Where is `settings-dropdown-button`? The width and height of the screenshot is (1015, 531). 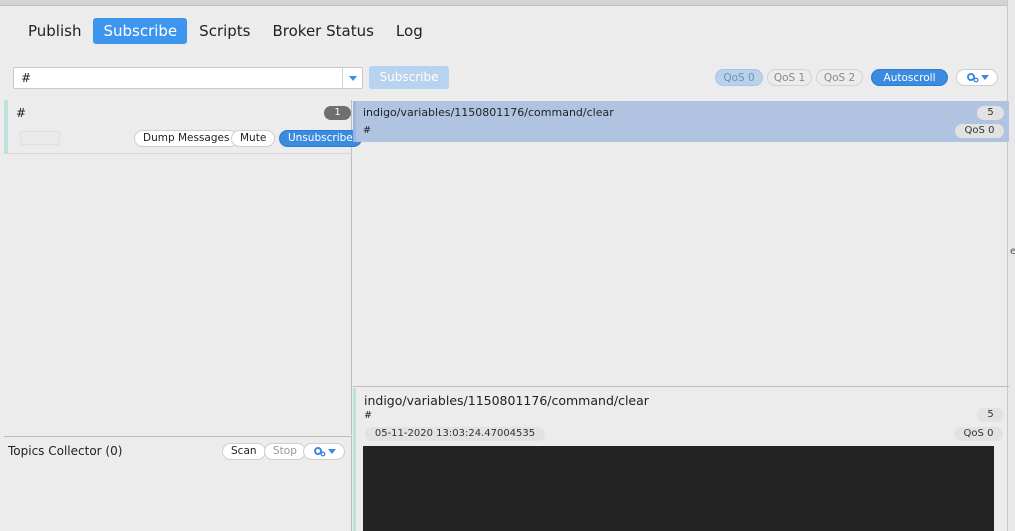 settings-dropdown-button is located at coordinates (977, 77).